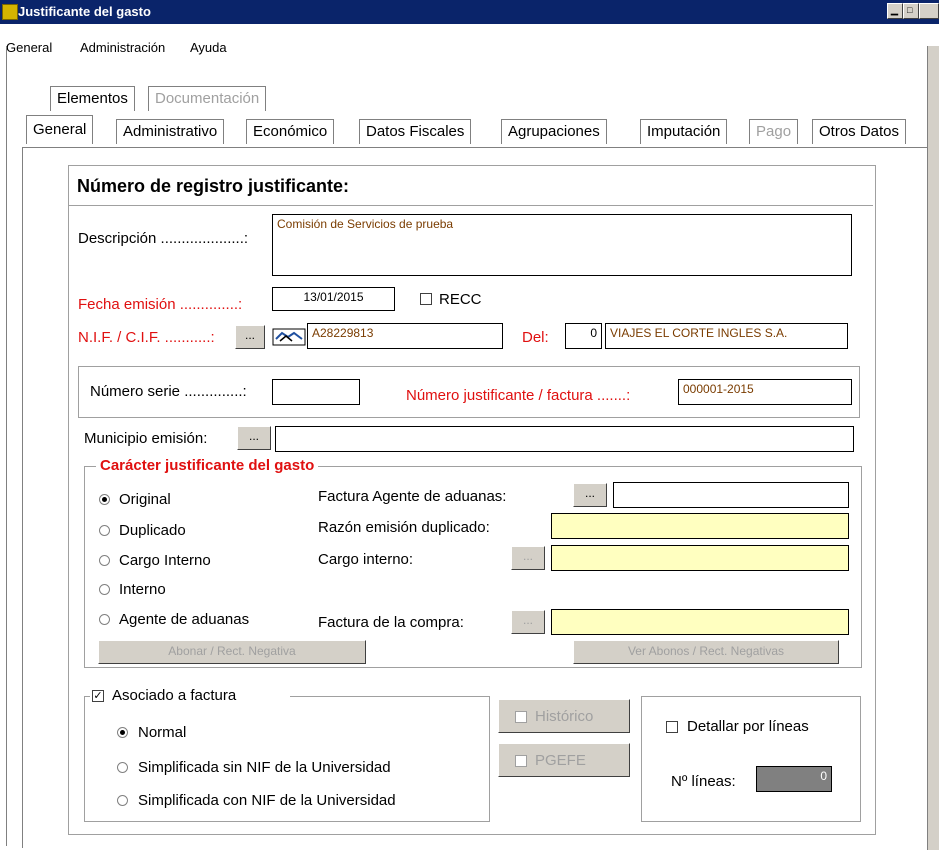 The width and height of the screenshot is (939, 850). I want to click on numero-justificante-label: Número justificante / factura .......:, so click(518, 395).